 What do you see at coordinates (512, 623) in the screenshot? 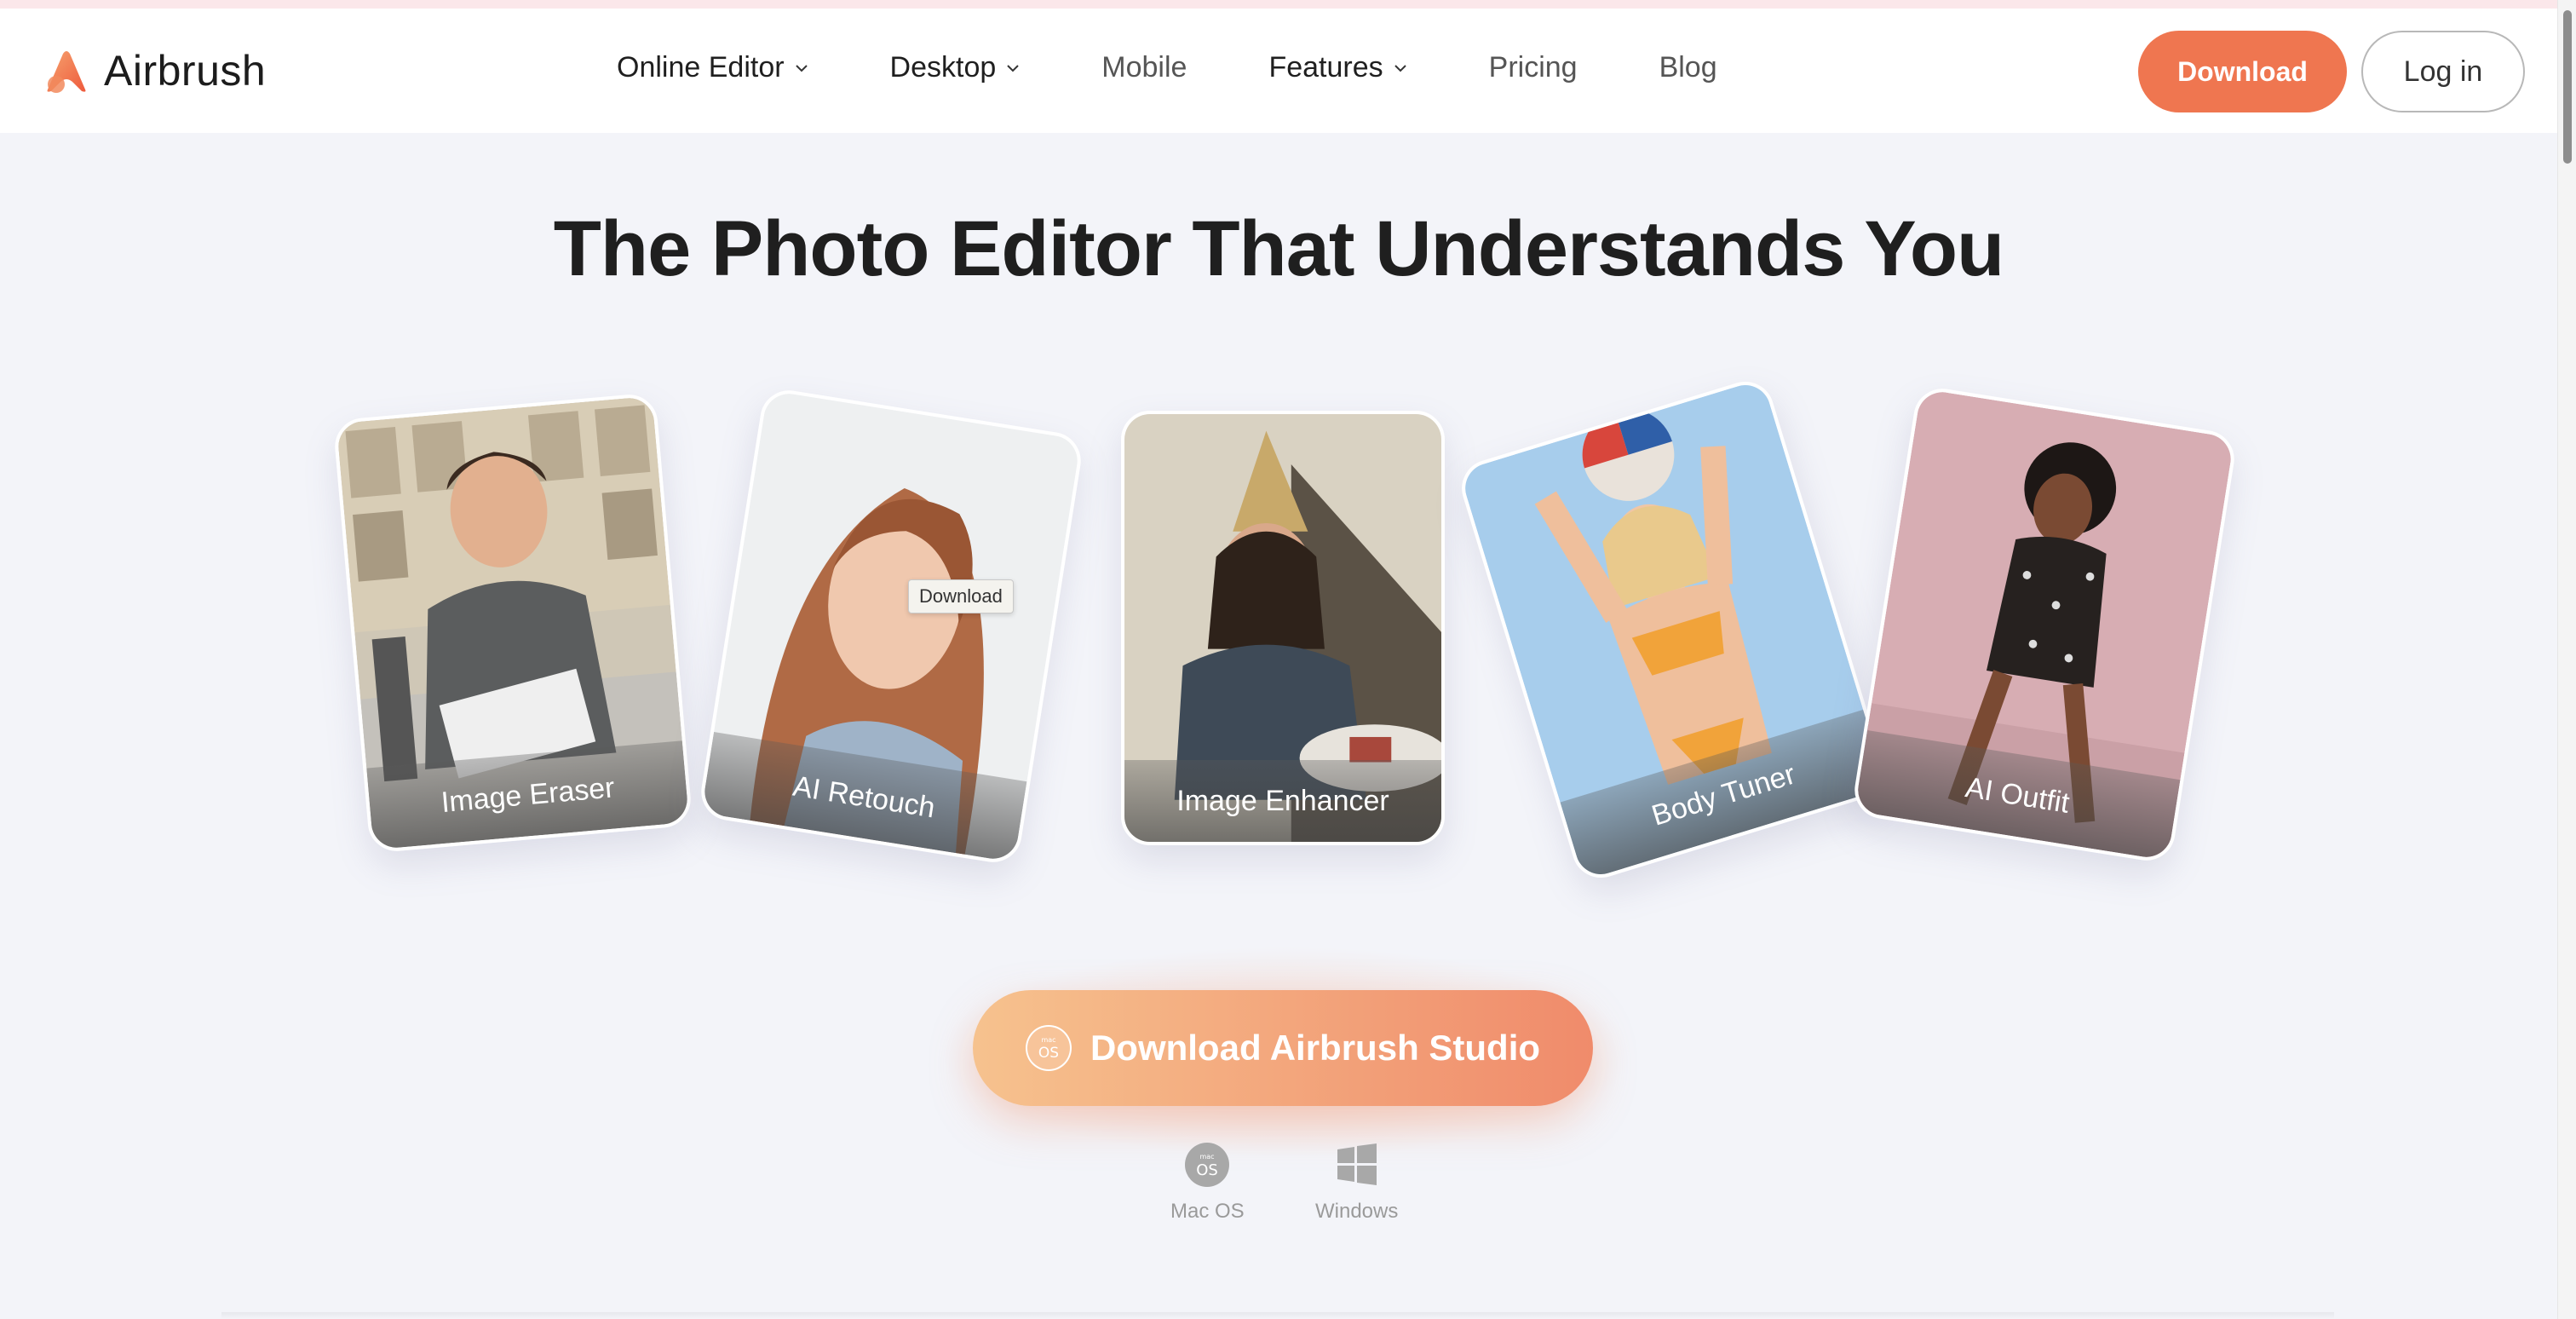
I see `feature-card-image-eraser: Image Eraser` at bounding box center [512, 623].